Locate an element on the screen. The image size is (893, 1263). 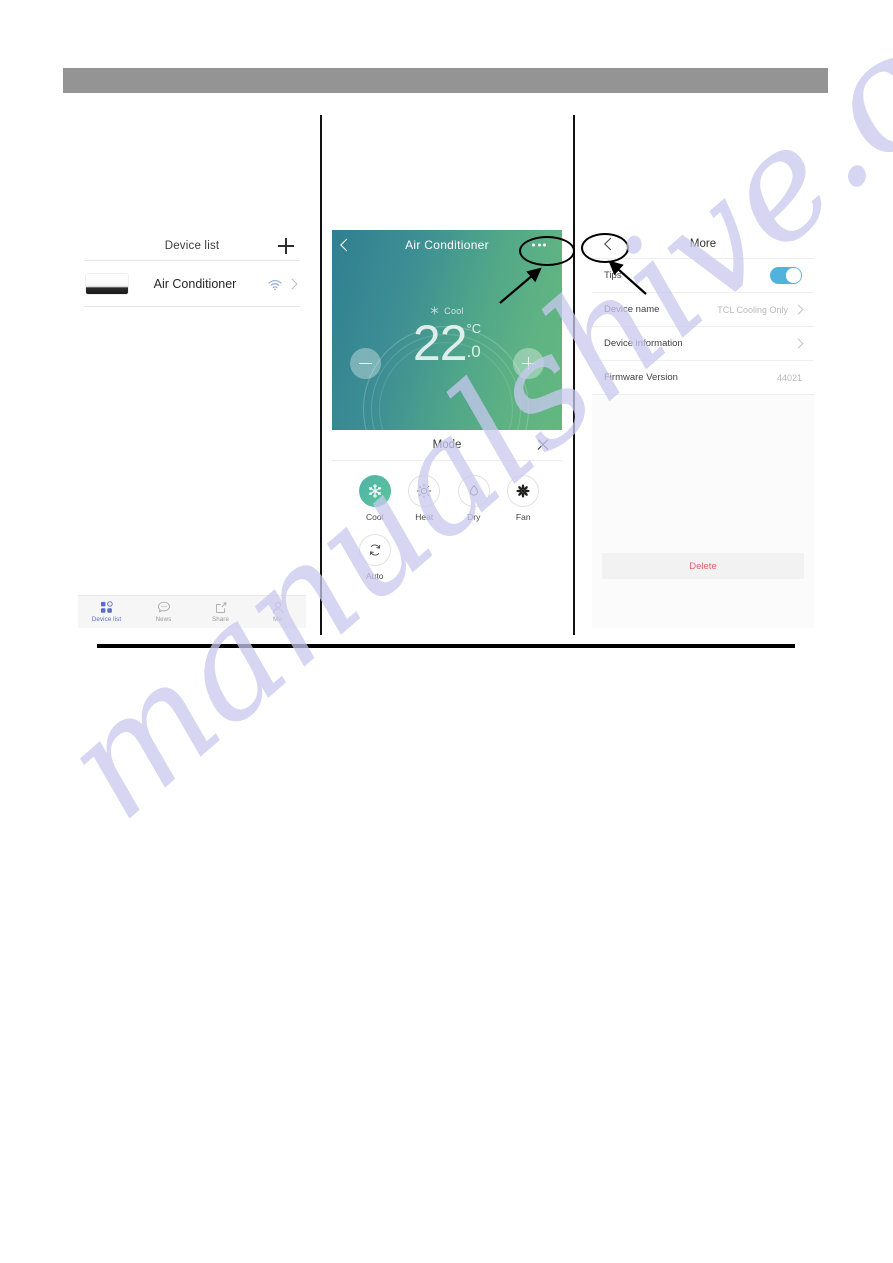
delete-device-button: Delete is located at coordinates (703, 566).